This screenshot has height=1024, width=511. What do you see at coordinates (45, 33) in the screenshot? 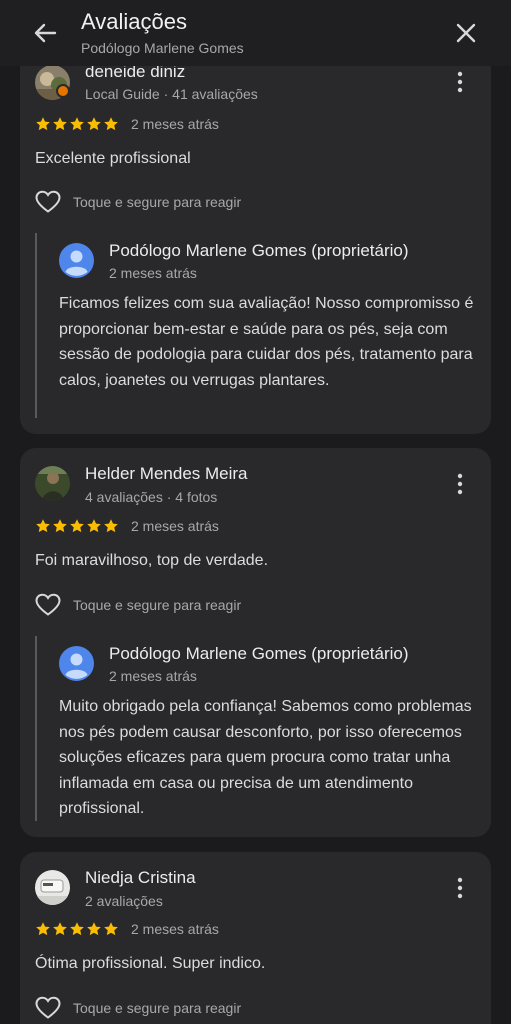
I see `arrow-back-icon` at bounding box center [45, 33].